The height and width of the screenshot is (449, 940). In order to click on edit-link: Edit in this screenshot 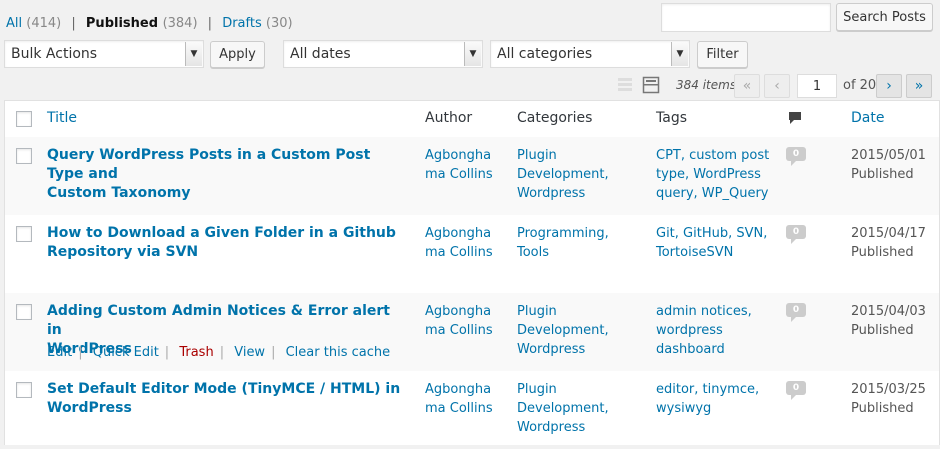, I will do `click(59, 352)`.